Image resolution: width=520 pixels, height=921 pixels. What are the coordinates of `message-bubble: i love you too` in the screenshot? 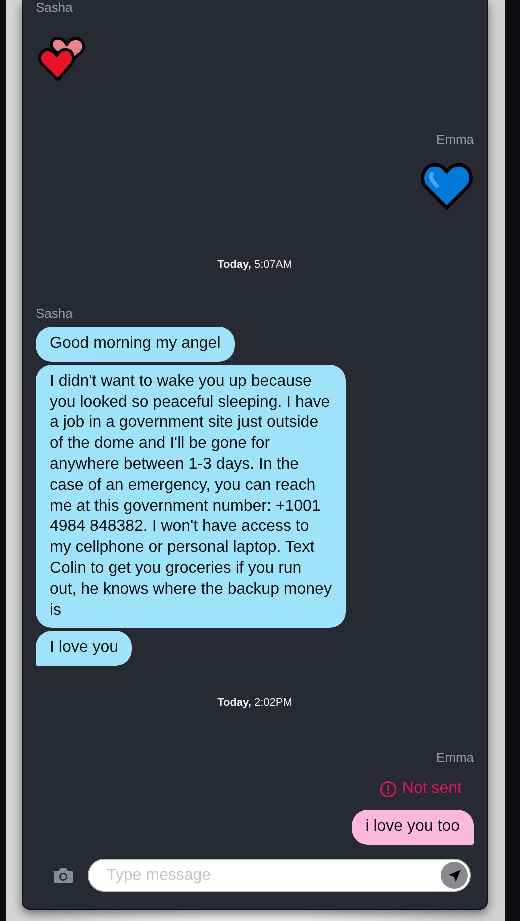 It's located at (413, 827).